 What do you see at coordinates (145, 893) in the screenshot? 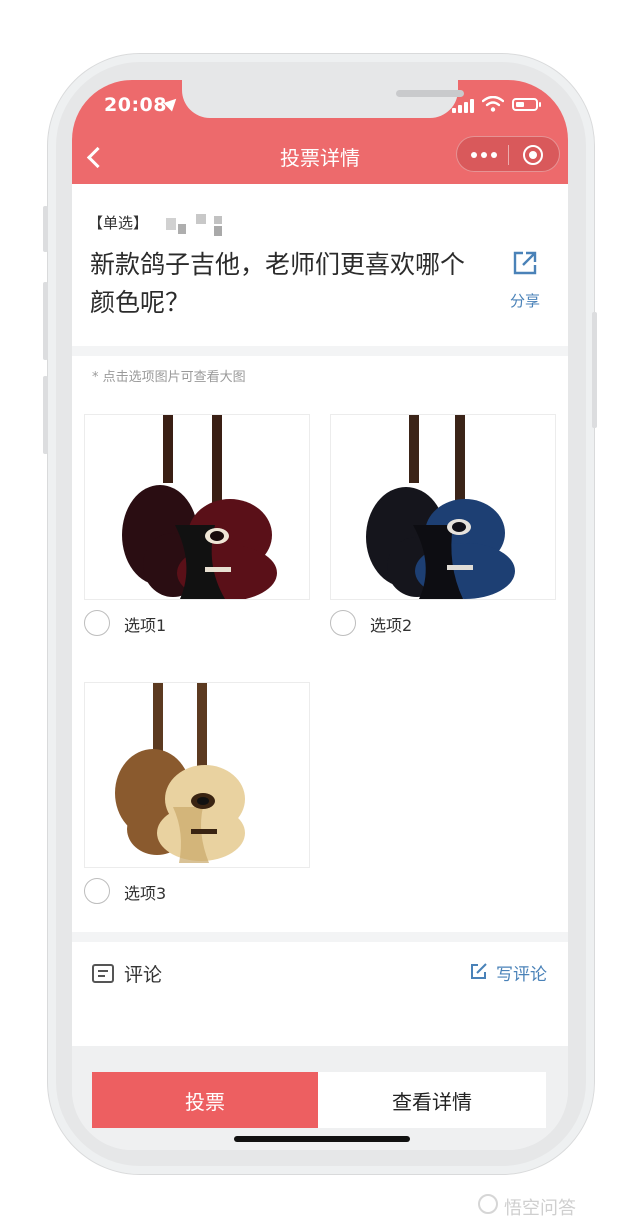
I see `option-label: 选项3` at bounding box center [145, 893].